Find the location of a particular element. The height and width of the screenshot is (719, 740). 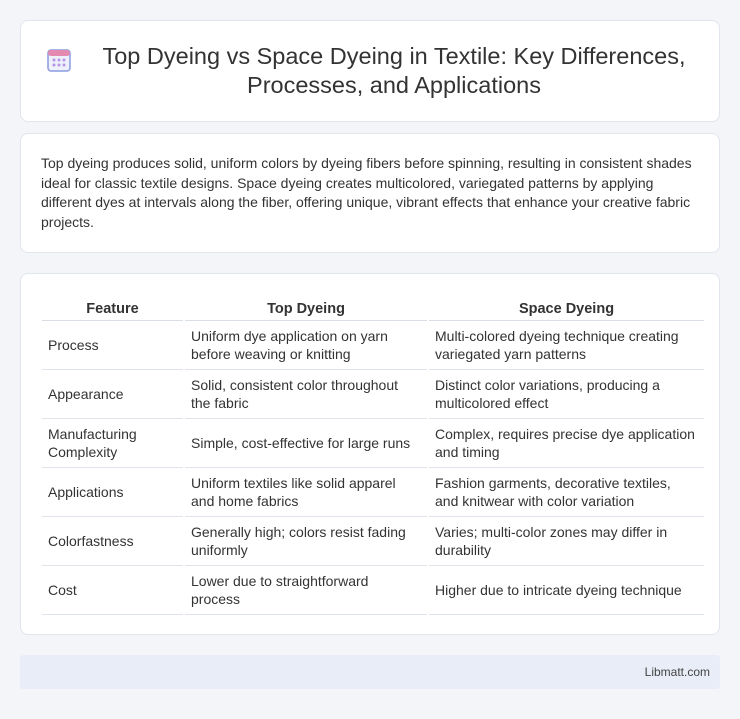

footer-site-link: Libmatt.com is located at coordinates (677, 672).